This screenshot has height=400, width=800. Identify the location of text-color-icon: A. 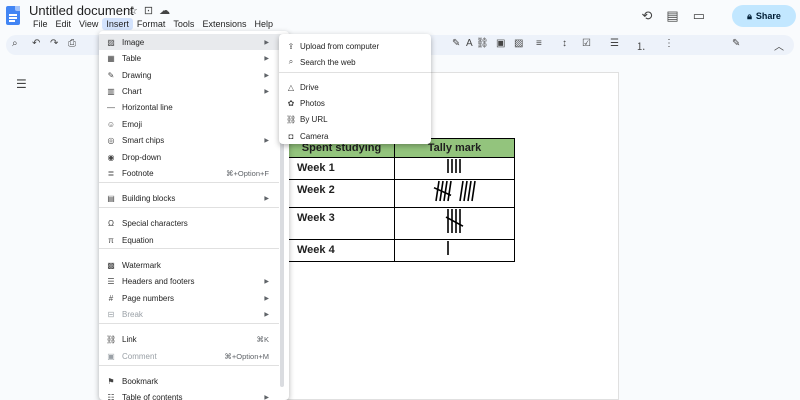
(469, 43).